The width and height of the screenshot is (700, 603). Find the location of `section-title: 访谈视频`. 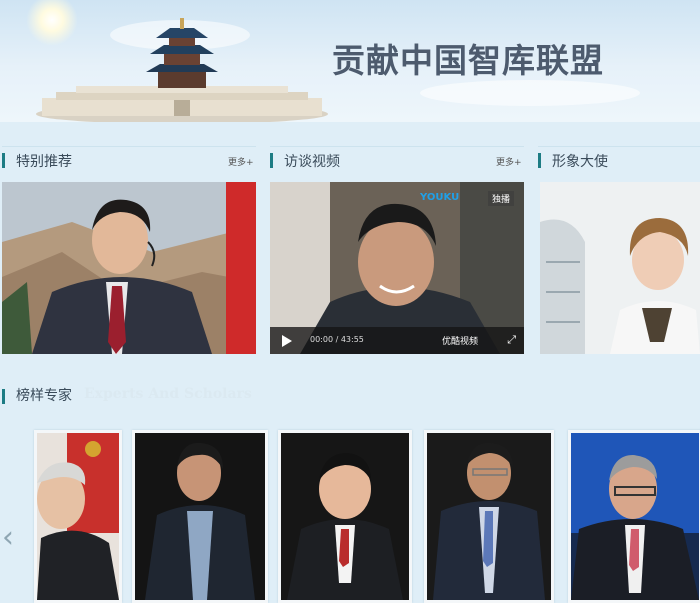

section-title: 访谈视频 is located at coordinates (312, 162).